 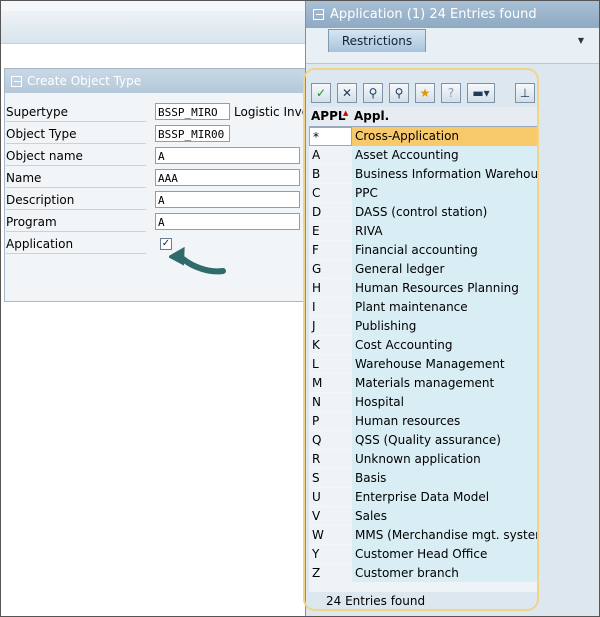 What do you see at coordinates (330, 535) in the screenshot?
I see `appl-code-cell: W` at bounding box center [330, 535].